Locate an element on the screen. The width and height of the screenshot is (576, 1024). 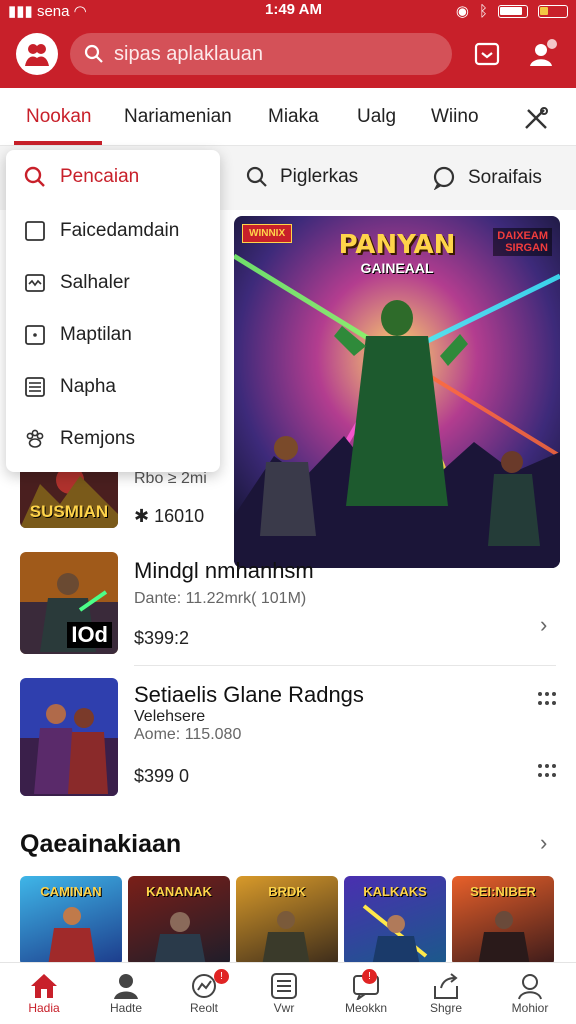
row-1-meta: Dante: 11.22mrk( 101M) is located at coordinates (220, 598).